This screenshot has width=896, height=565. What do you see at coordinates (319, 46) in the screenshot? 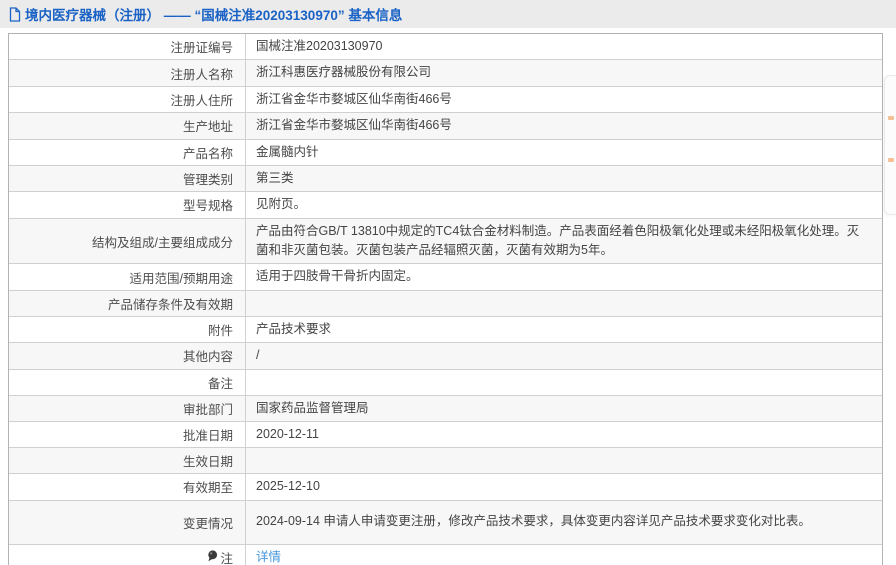
I see `row-value-text: 国械注准20203130970` at bounding box center [319, 46].